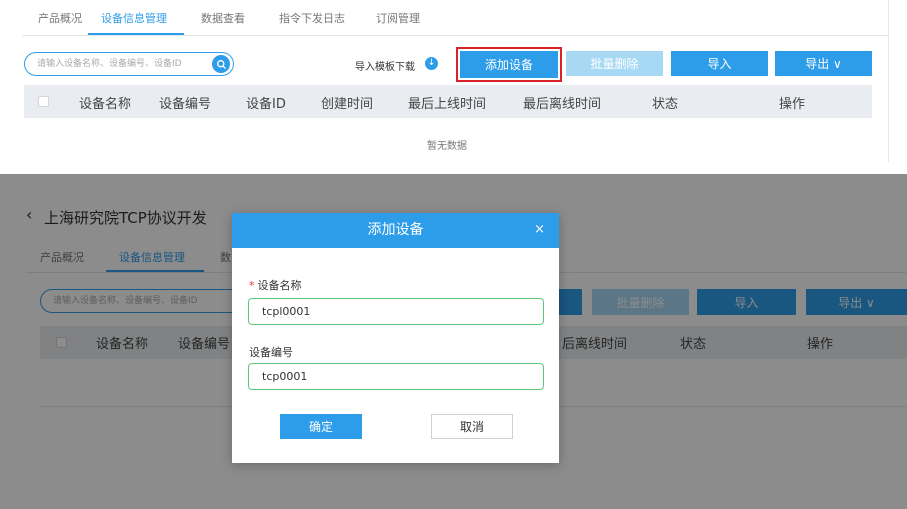 This screenshot has height=509, width=907. What do you see at coordinates (719, 63) in the screenshot?
I see `import-button: 导入` at bounding box center [719, 63].